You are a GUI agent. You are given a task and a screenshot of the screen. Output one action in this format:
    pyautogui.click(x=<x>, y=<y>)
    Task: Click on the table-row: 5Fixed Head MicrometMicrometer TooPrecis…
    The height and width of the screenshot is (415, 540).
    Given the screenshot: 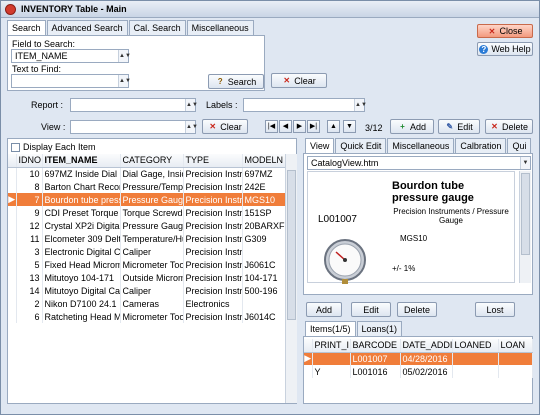 What is the action you would take?
    pyautogui.click(x=147, y=264)
    